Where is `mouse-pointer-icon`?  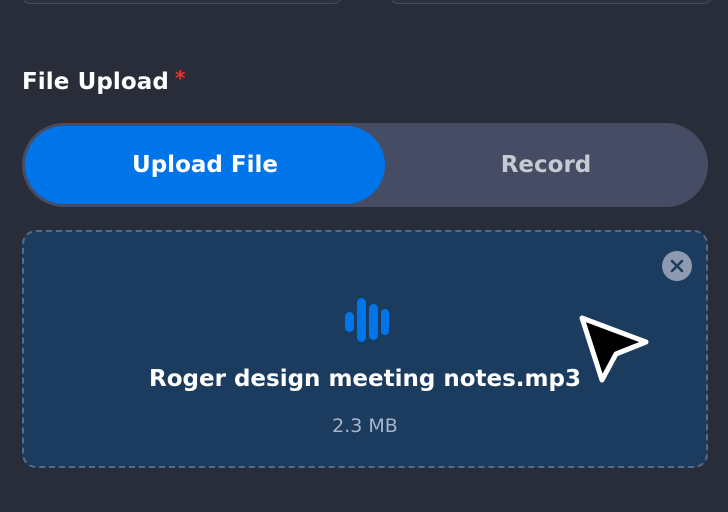
mouse-pointer-icon is located at coordinates (614, 349).